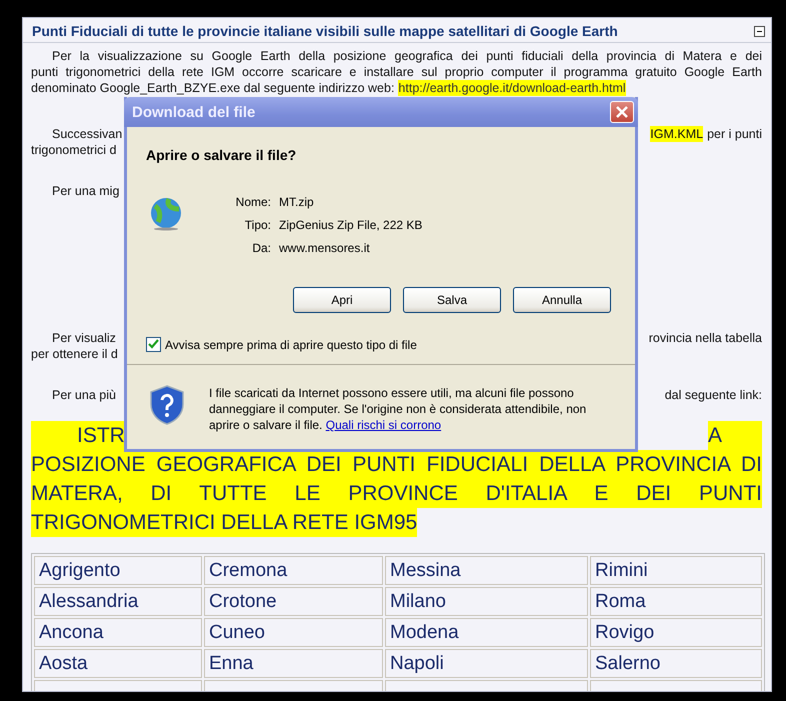 The image size is (786, 701). I want to click on province-cell: Ancona, so click(118, 632).